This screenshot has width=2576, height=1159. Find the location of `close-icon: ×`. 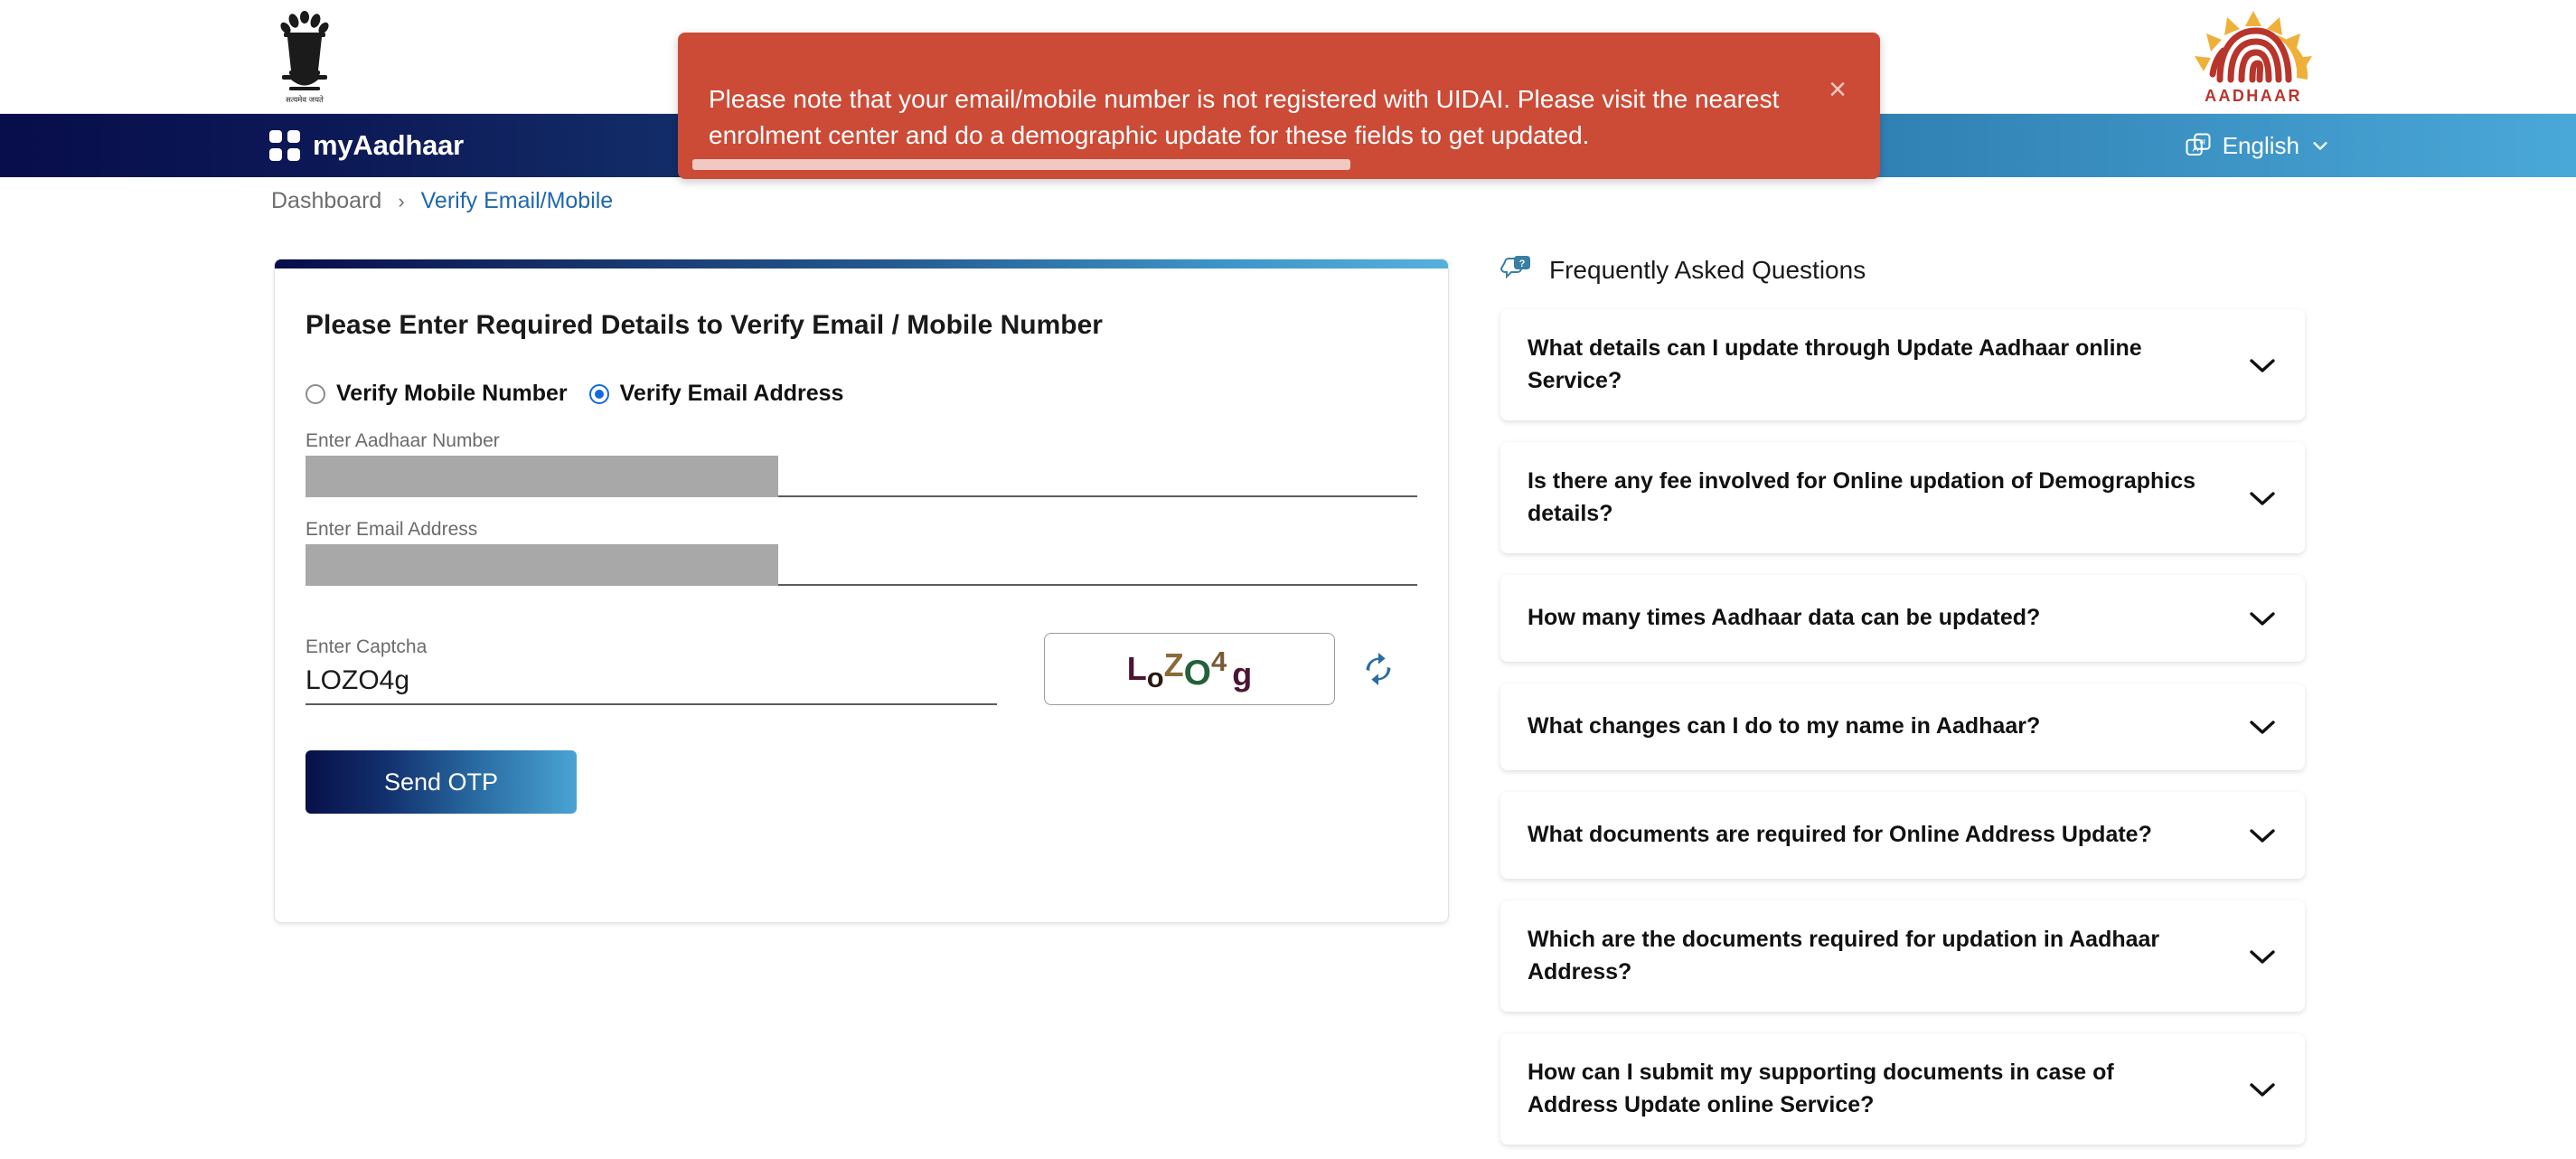

close-icon: × is located at coordinates (1838, 90).